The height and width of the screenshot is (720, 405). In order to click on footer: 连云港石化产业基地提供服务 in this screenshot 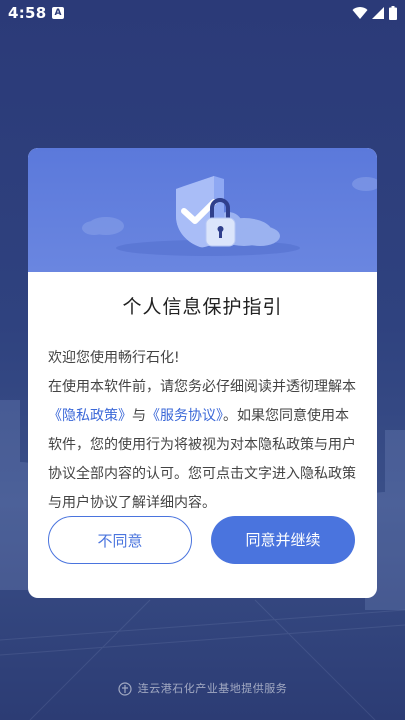, I will do `click(202, 688)`.